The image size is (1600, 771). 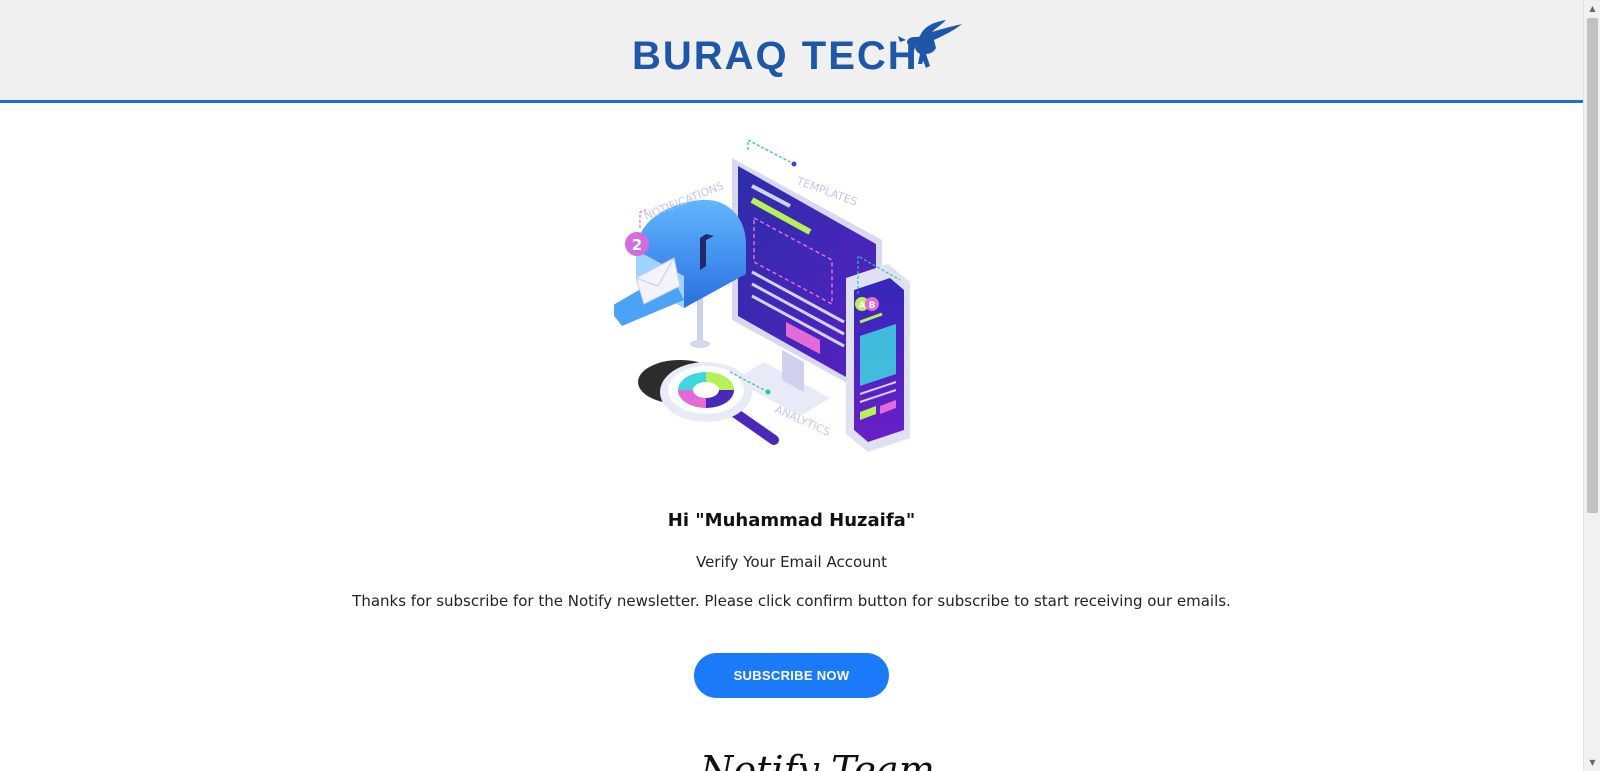 What do you see at coordinates (1592, 265) in the screenshot?
I see `scroll-thumb` at bounding box center [1592, 265].